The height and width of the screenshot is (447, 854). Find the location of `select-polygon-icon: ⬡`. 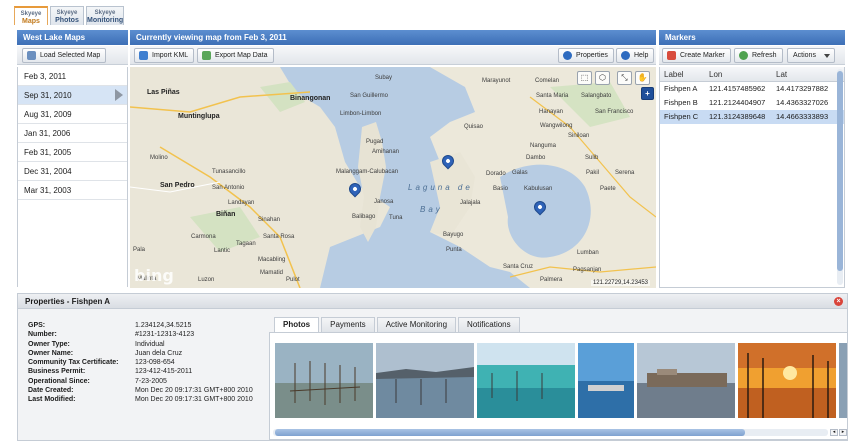

select-polygon-icon: ⬡ is located at coordinates (602, 78).